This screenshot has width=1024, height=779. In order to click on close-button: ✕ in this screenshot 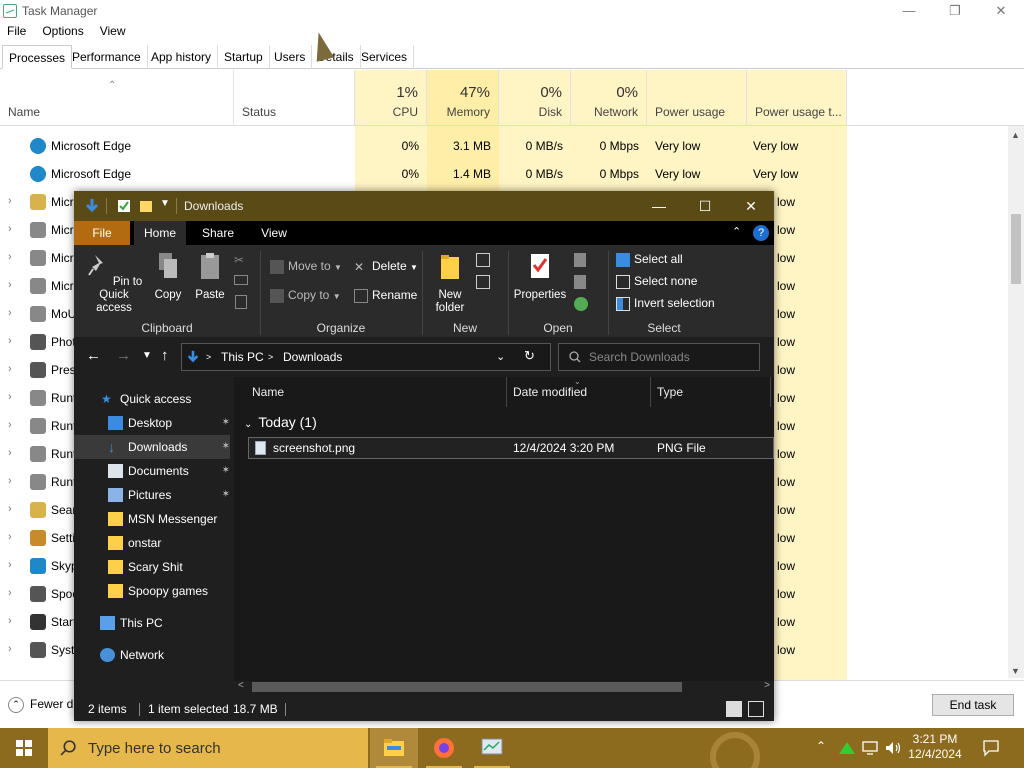, I will do `click(1001, 11)`.